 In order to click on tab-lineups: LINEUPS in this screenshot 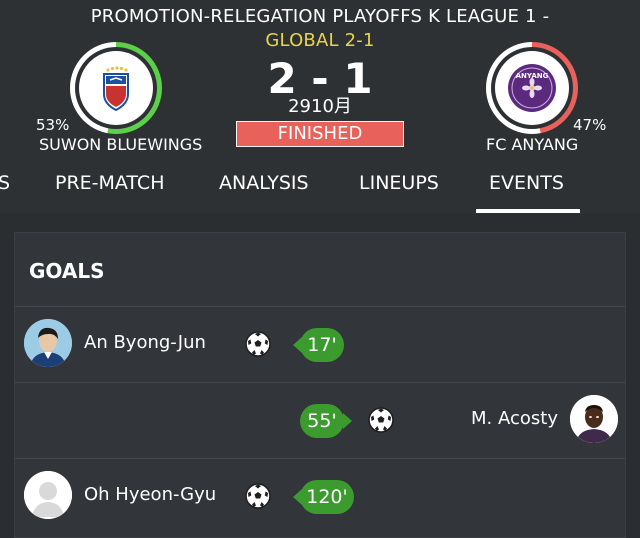, I will do `click(399, 183)`.